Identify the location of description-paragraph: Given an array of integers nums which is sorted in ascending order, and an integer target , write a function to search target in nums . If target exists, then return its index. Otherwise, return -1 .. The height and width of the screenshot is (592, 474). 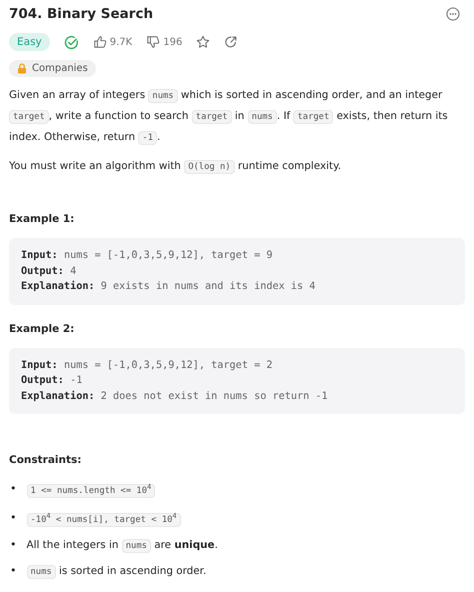
(229, 117).